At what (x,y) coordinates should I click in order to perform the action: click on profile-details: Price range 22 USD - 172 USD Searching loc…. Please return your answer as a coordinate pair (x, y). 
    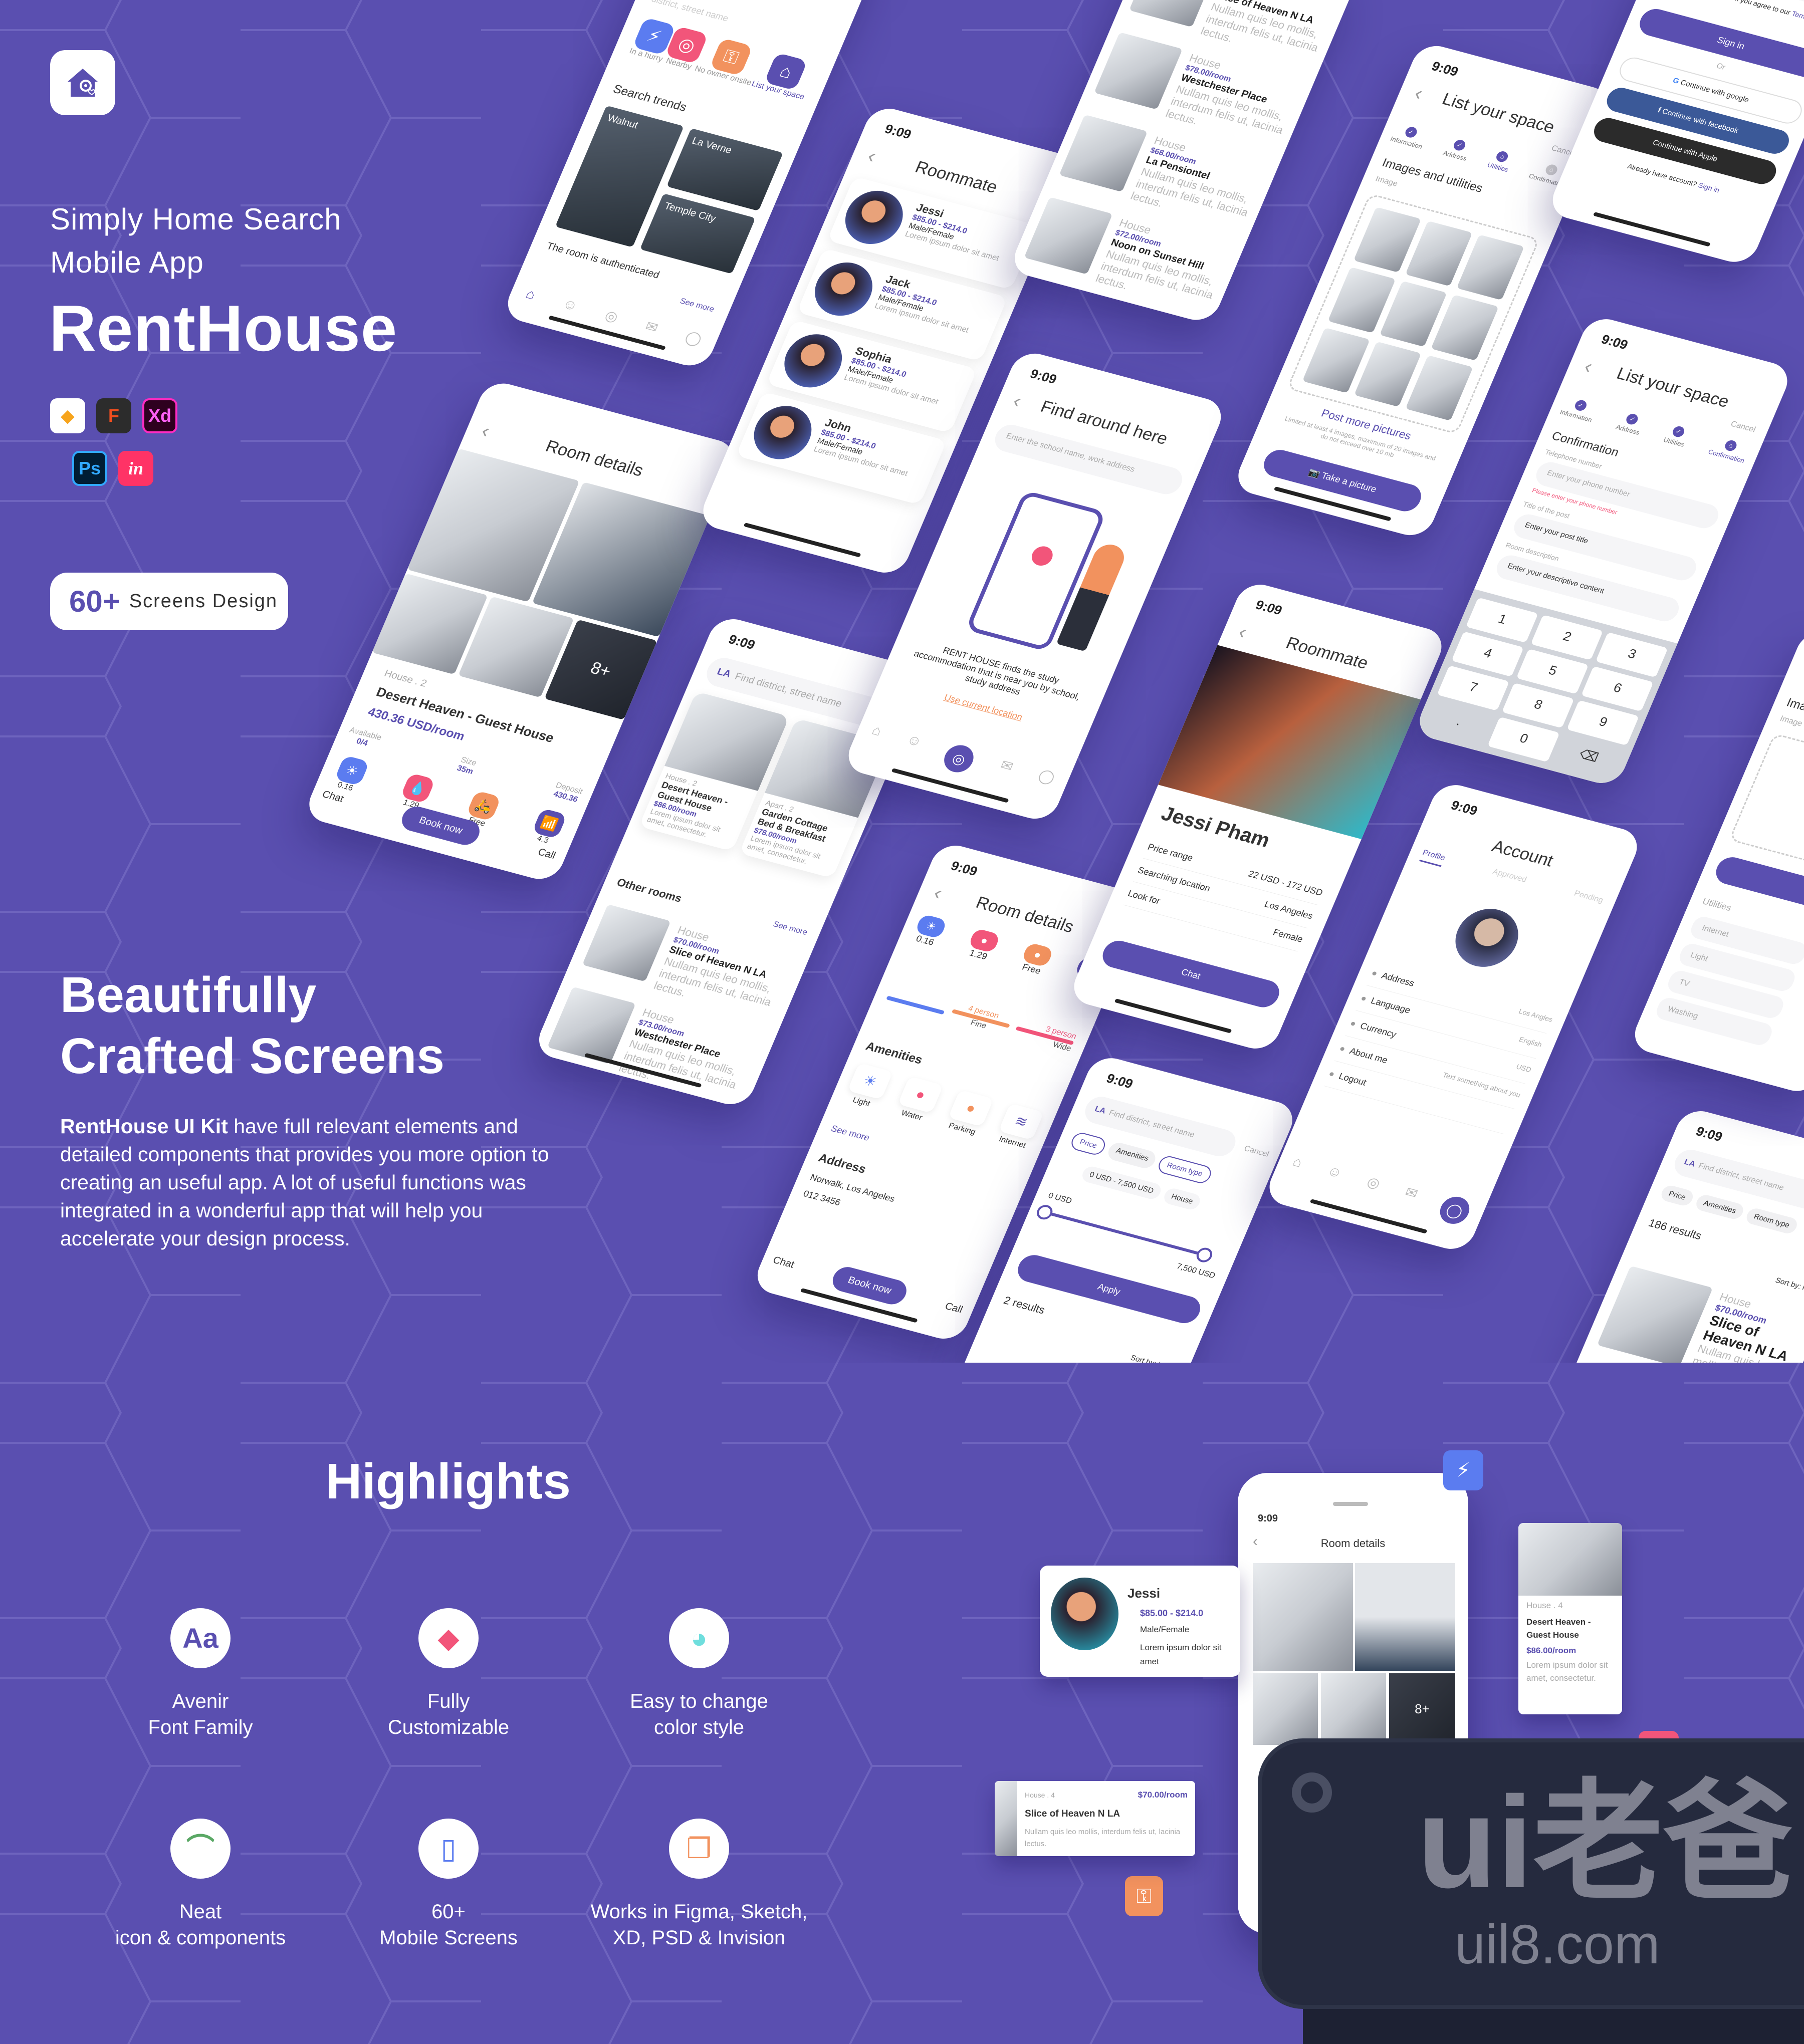
    Looking at the image, I should click on (1225, 893).